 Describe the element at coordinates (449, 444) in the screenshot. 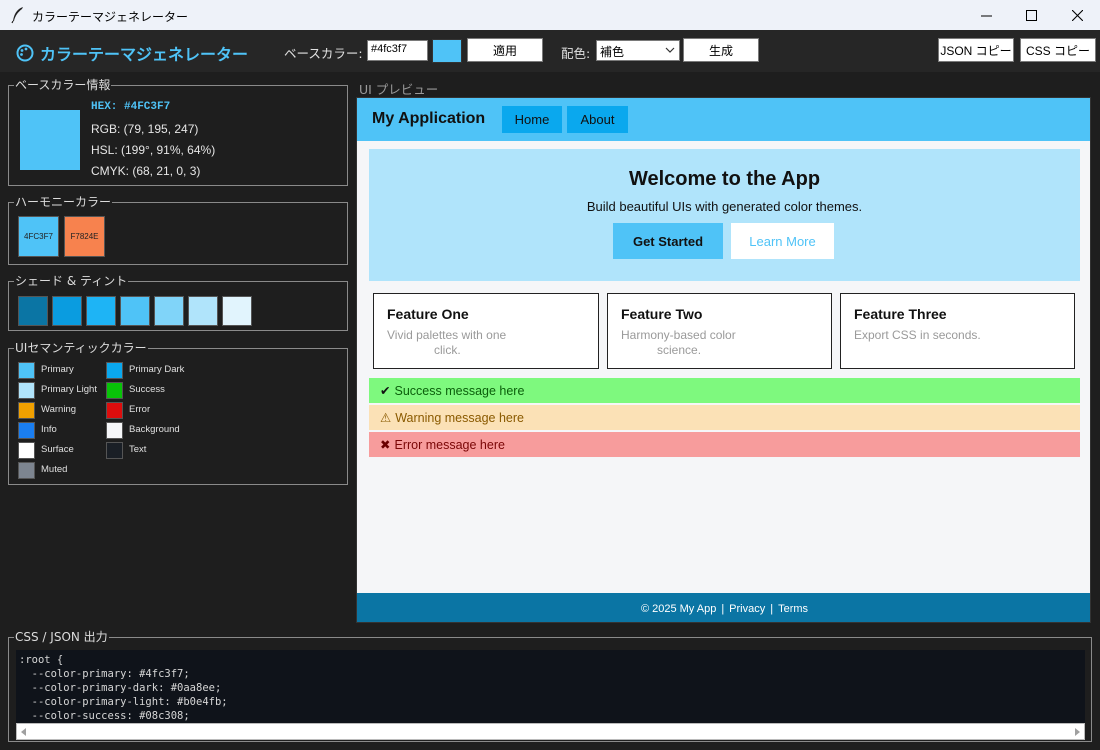

I see `error-alert-text: Error message here` at that location.